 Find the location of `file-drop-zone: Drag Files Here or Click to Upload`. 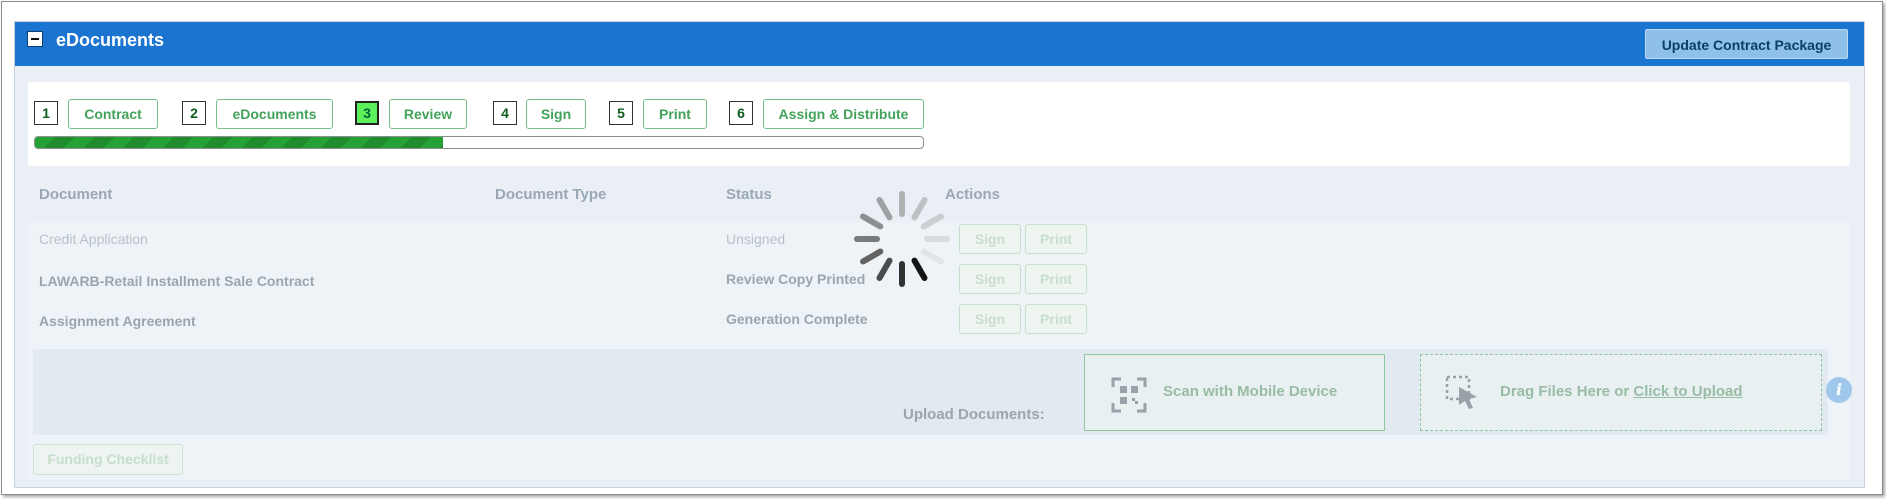

file-drop-zone: Drag Files Here or Click to Upload is located at coordinates (1621, 392).